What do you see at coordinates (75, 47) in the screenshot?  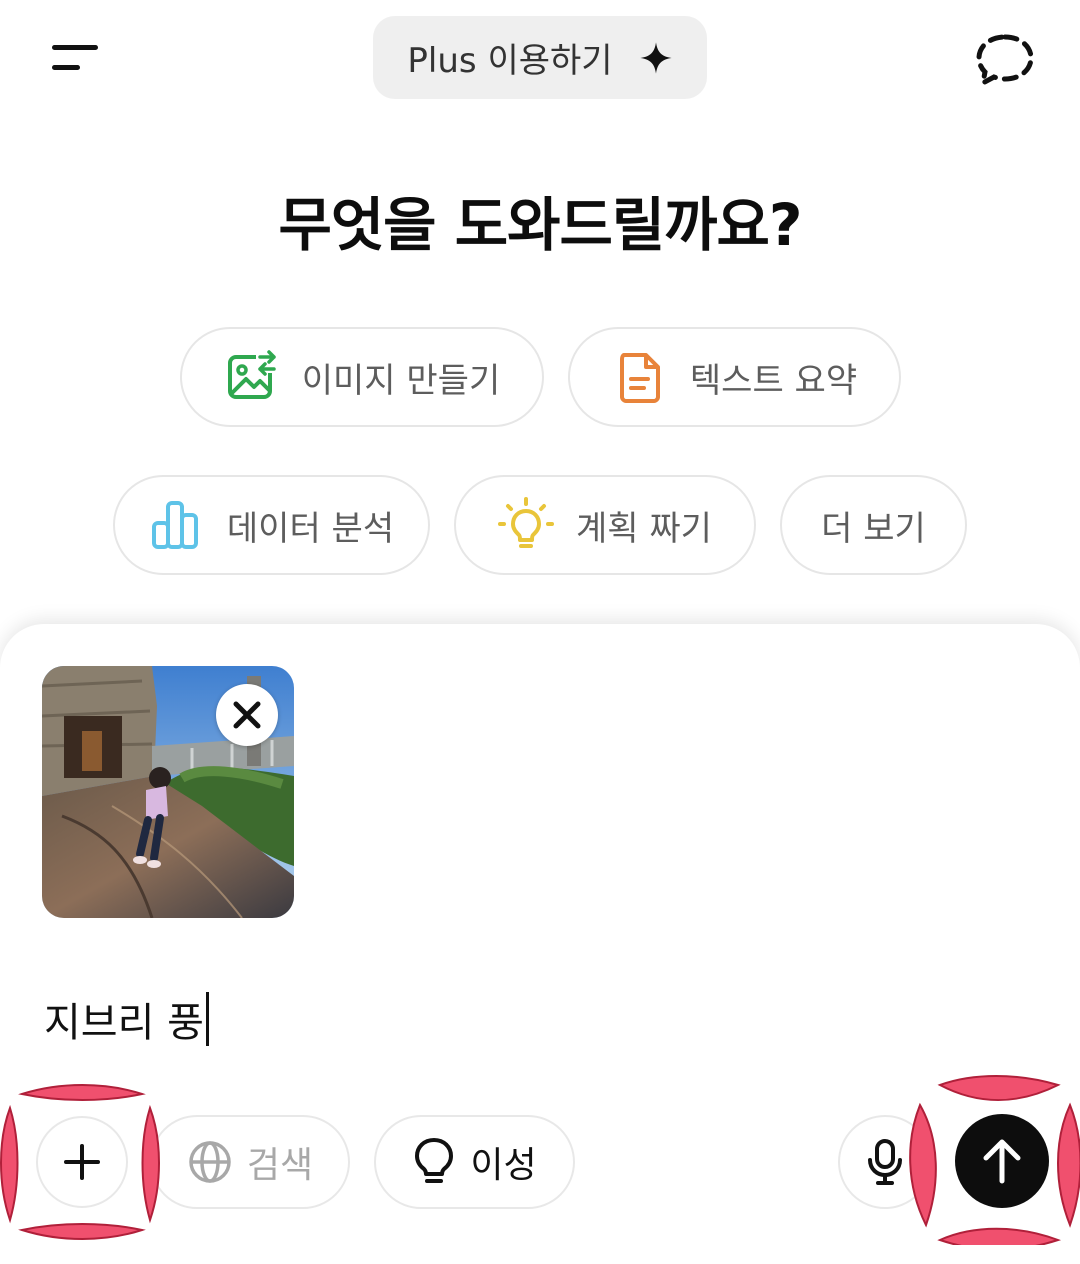 I see `hamburger-menu-icon` at bounding box center [75, 47].